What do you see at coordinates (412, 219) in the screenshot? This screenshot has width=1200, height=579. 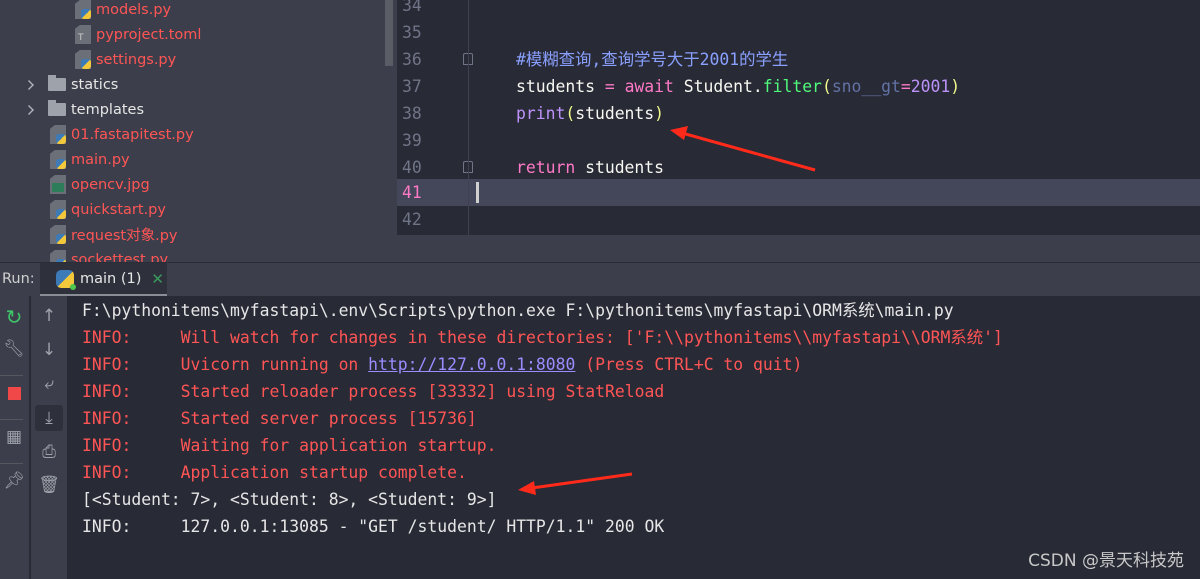 I see `line-number: 42` at bounding box center [412, 219].